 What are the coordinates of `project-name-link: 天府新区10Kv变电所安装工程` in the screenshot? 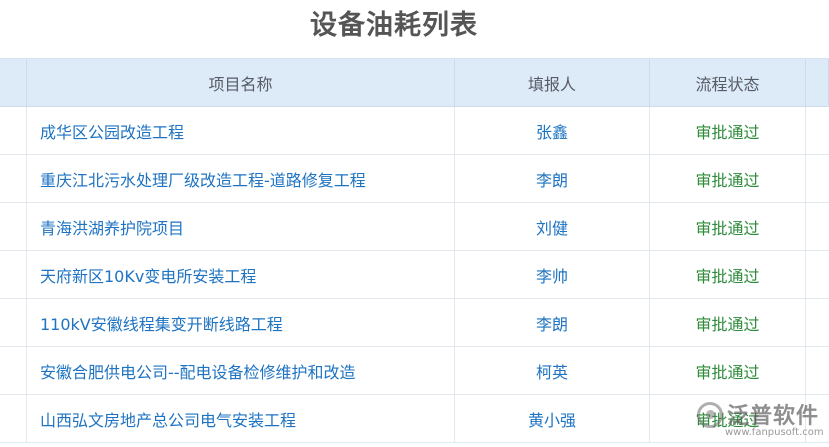 It's located at (148, 275).